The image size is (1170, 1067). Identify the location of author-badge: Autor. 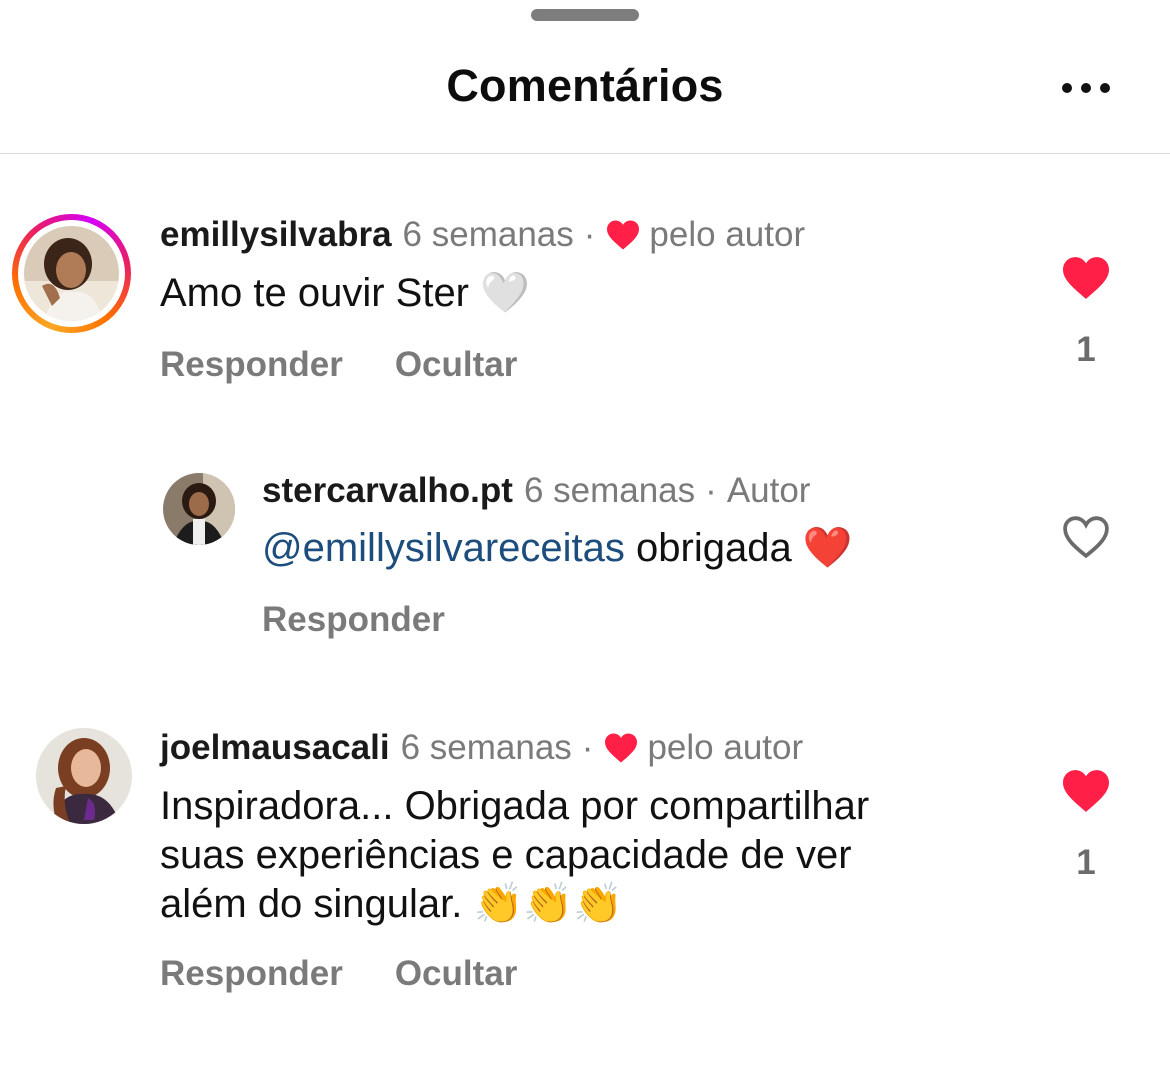
(768, 490).